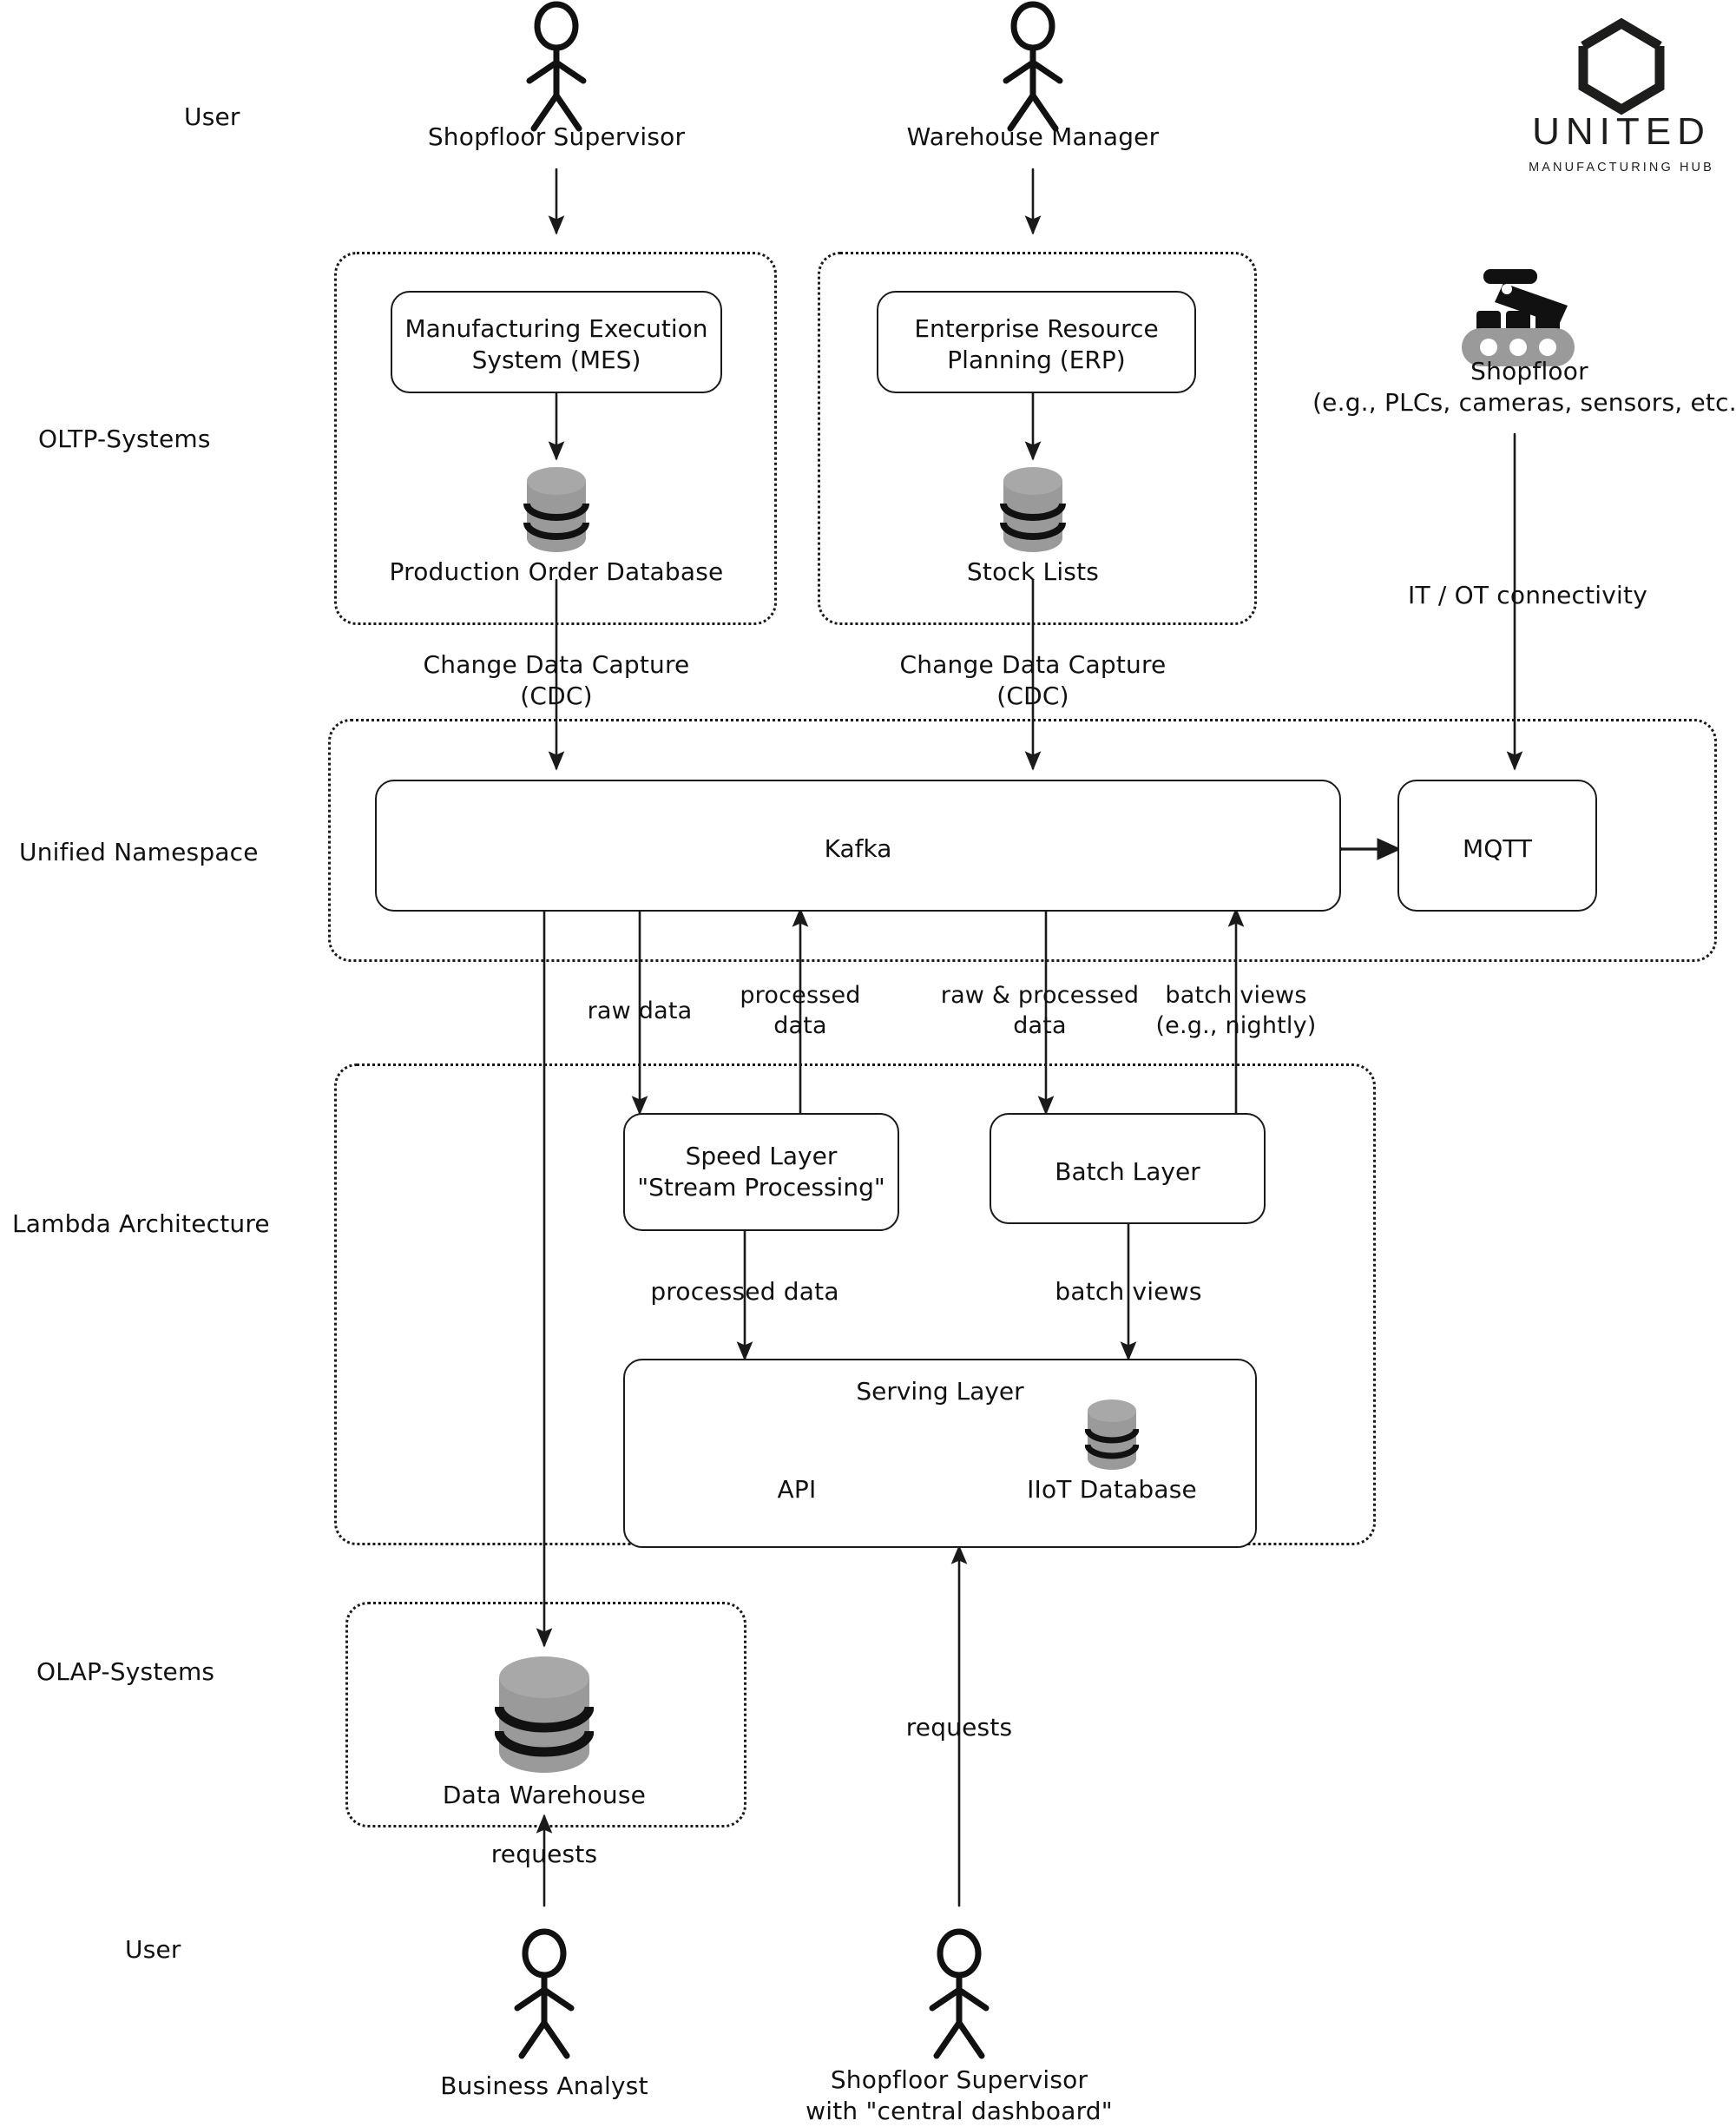  I want to click on edge-label-it-ot-connectivity: IT / OT connectivity, so click(1527, 595).